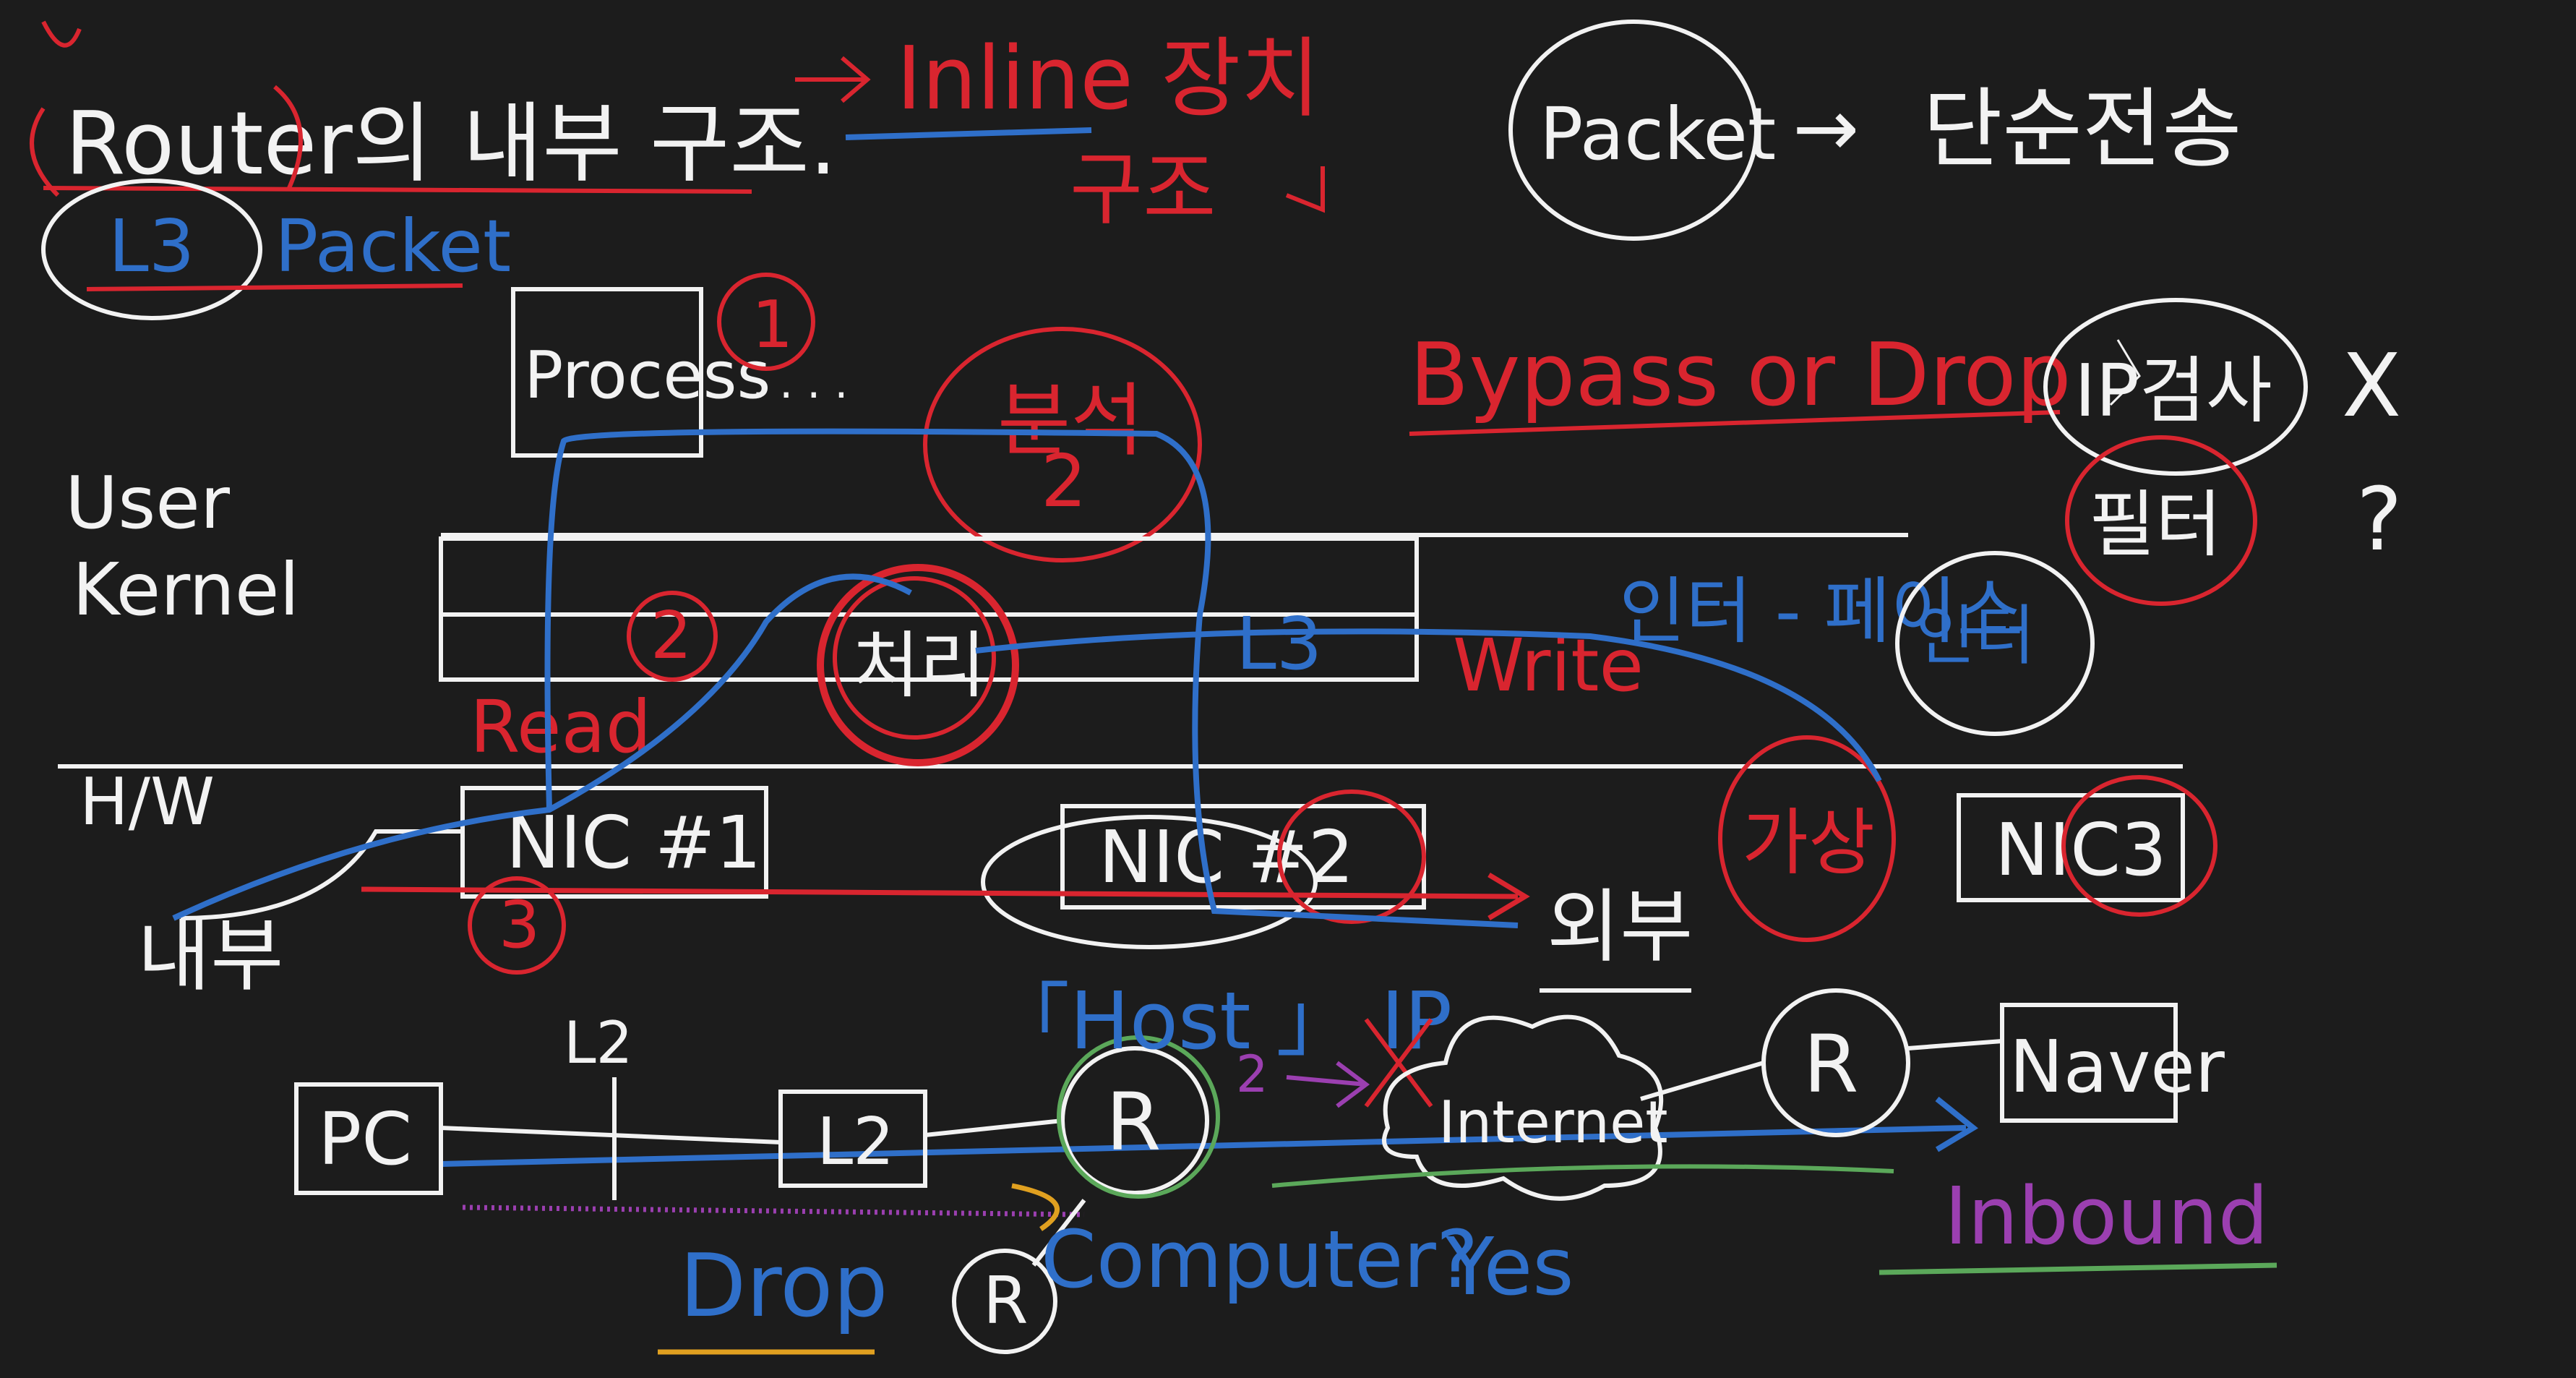 This screenshot has width=2576, height=1378. Describe the element at coordinates (920, 665) in the screenshot. I see `processing-text: 처리` at that location.